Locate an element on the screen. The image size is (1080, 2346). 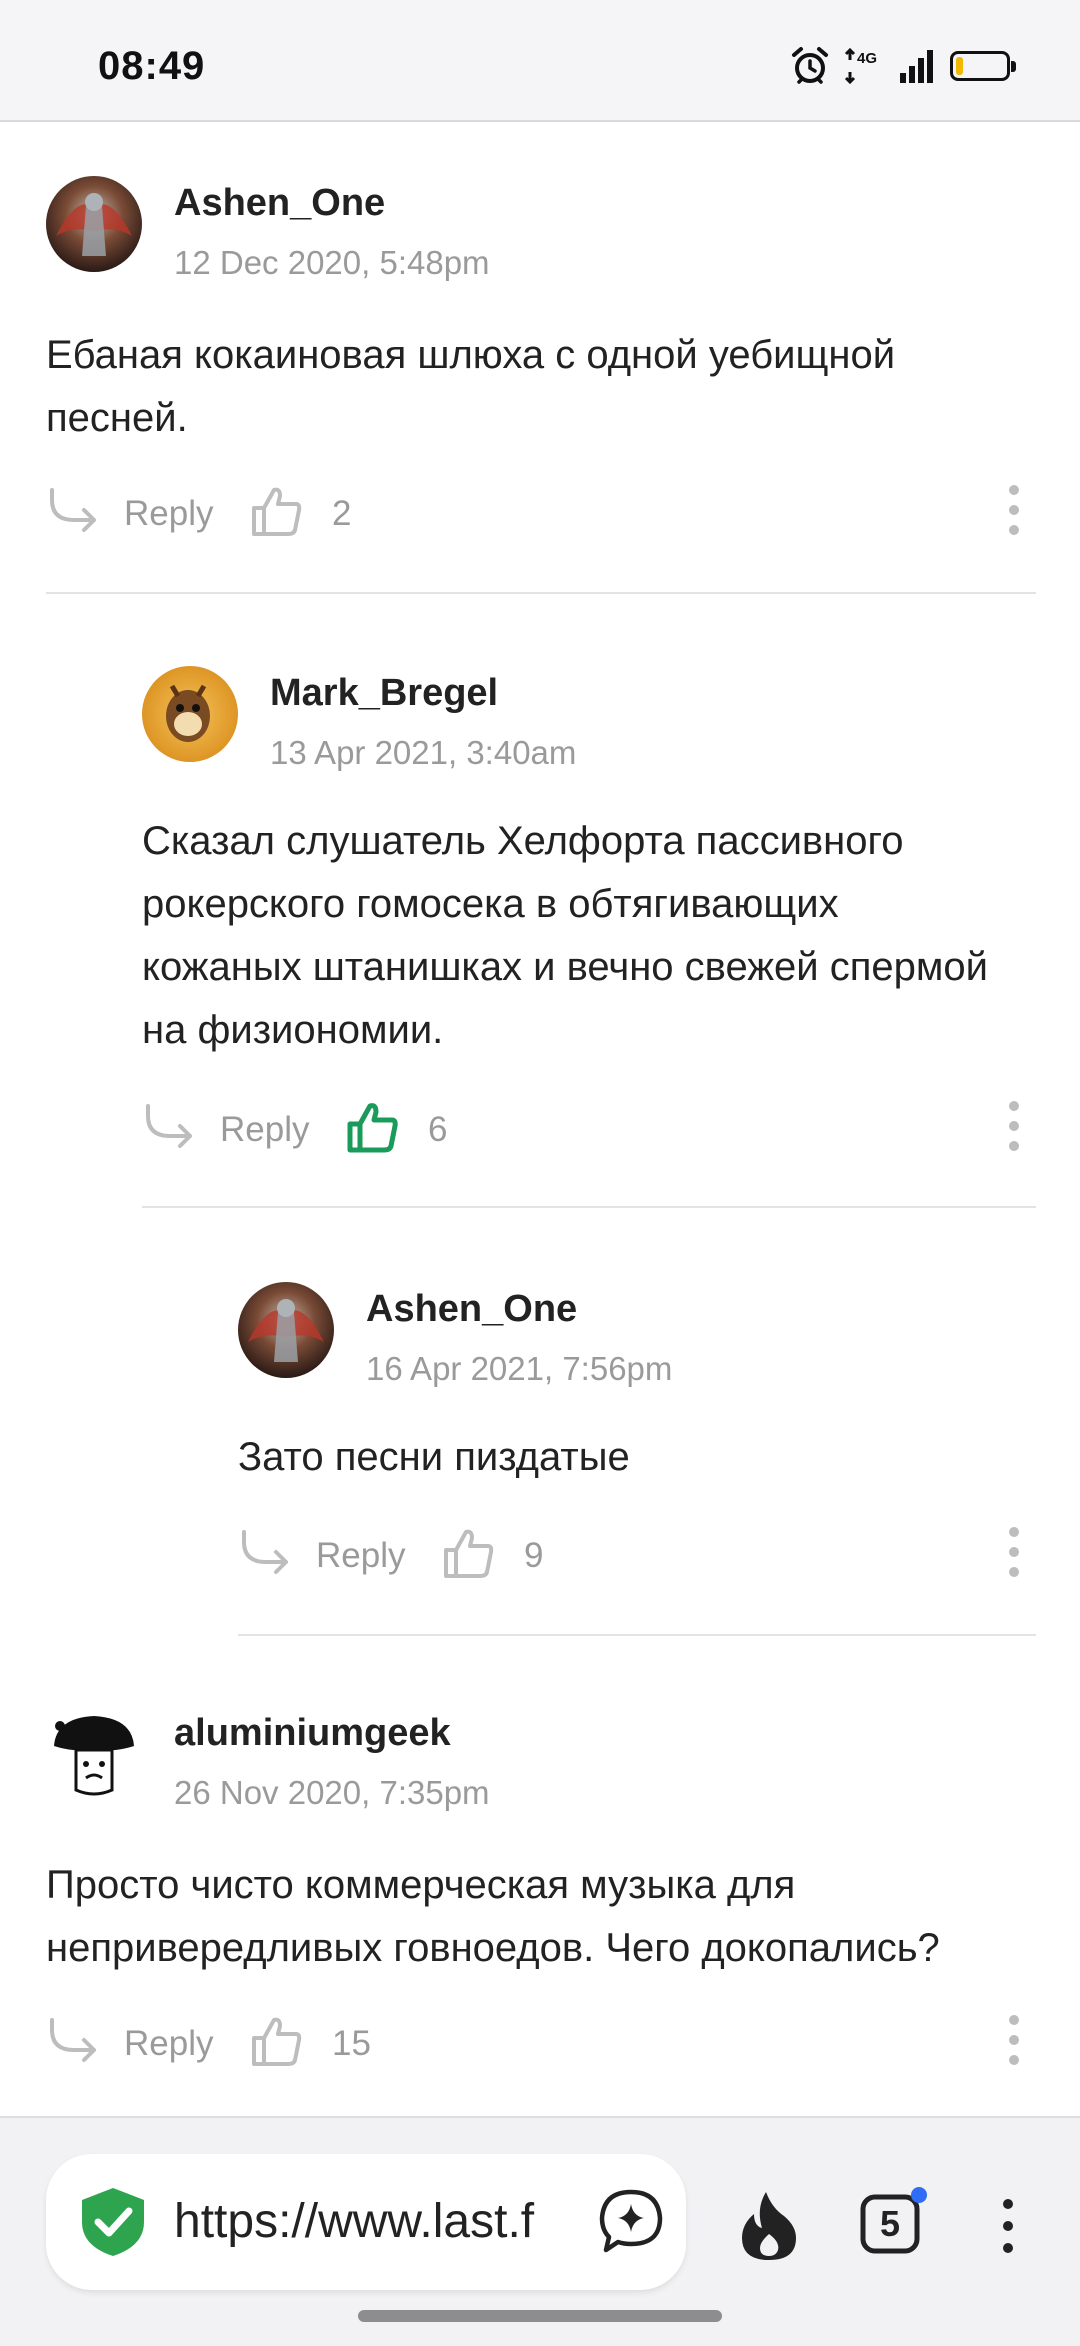
security-shield-icon is located at coordinates (113, 2222).